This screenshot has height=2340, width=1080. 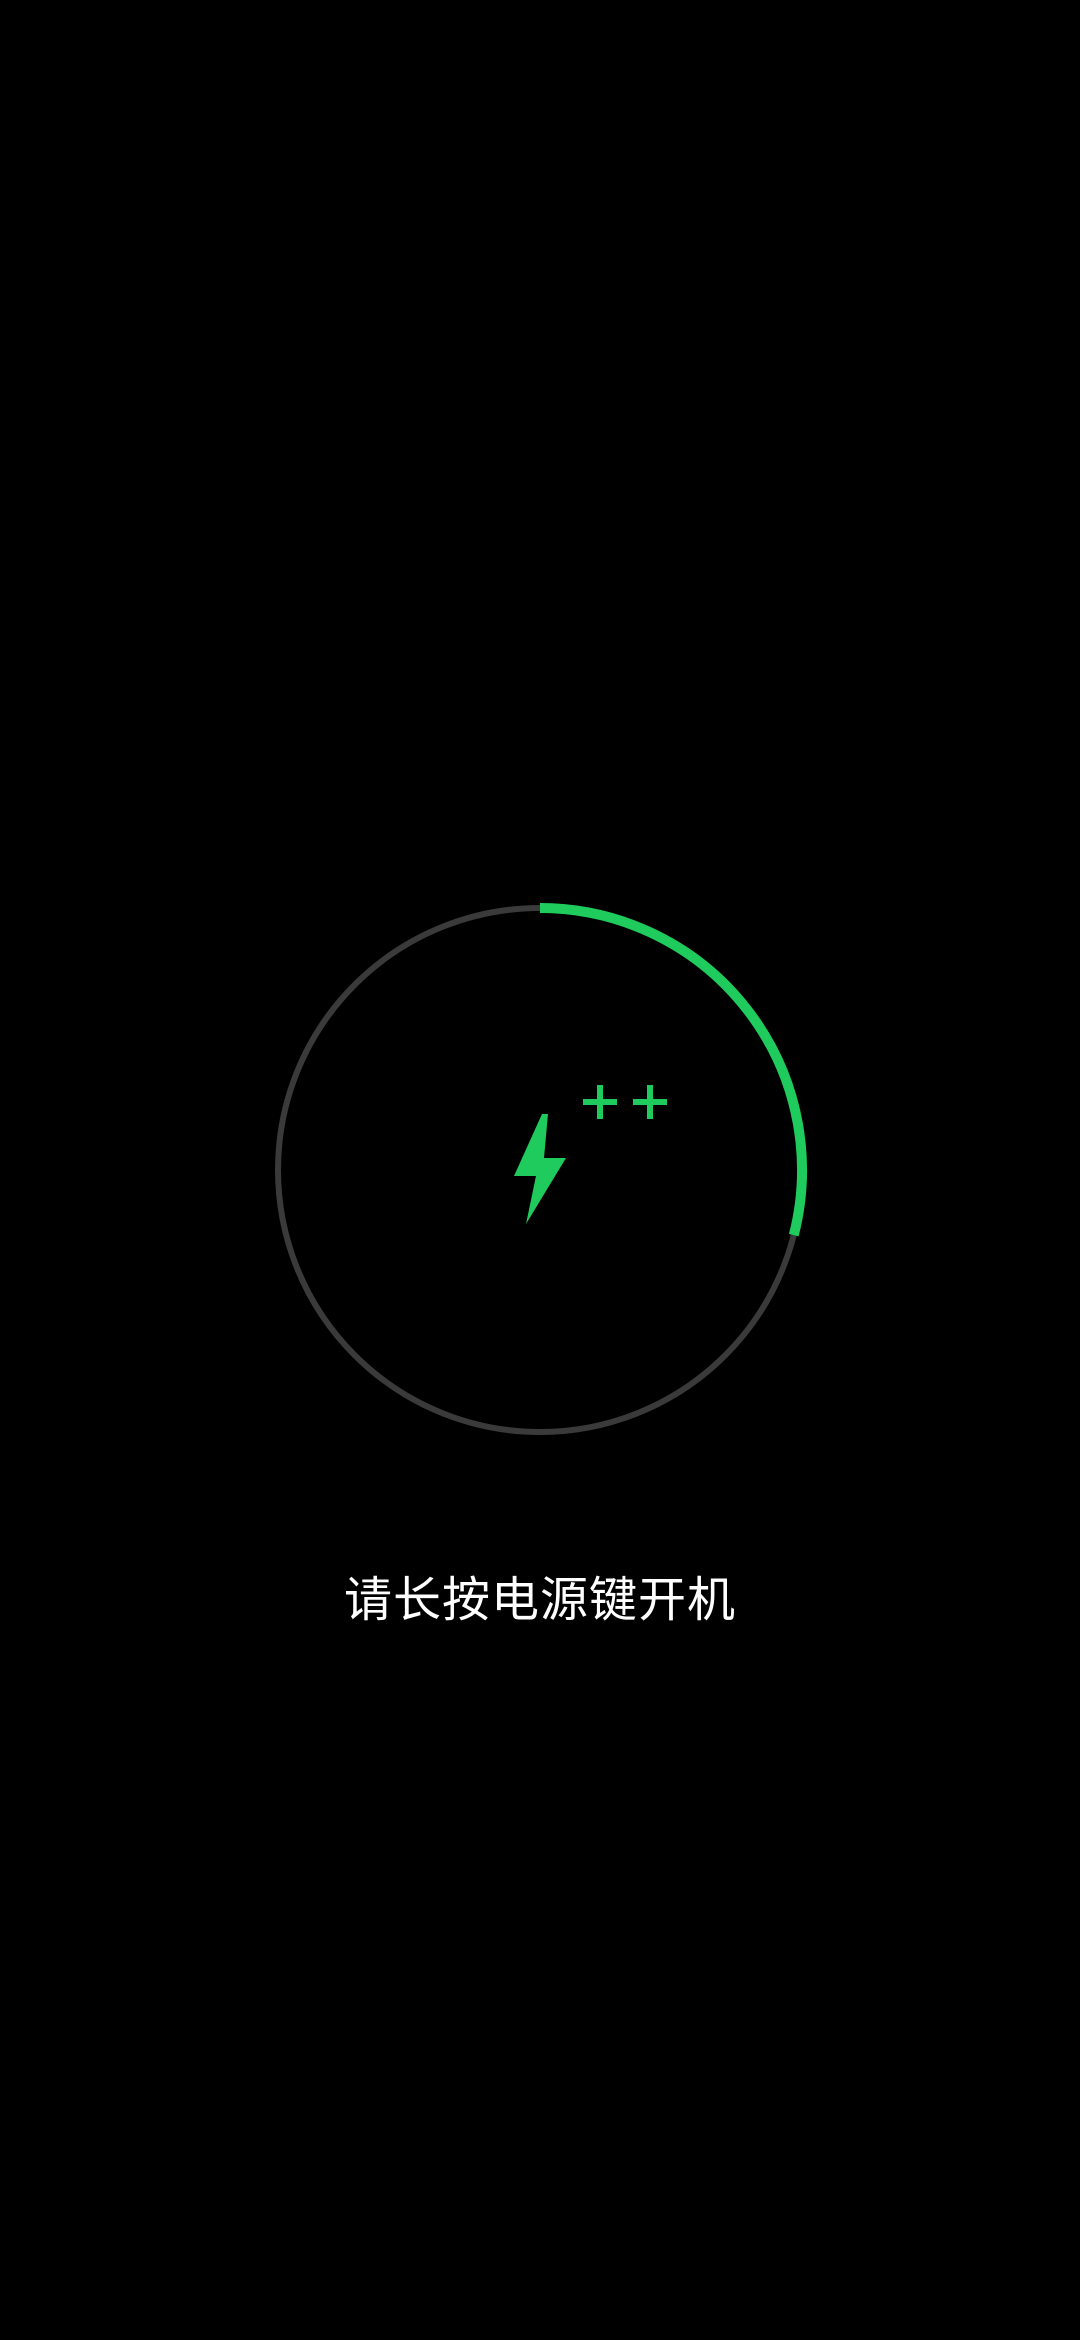 What do you see at coordinates (625, 1102) in the screenshot?
I see `fast-charge-indicator` at bounding box center [625, 1102].